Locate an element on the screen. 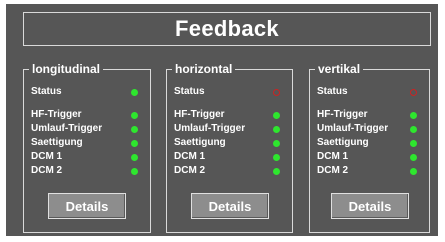  group-legend: horizontal is located at coordinates (204, 69).